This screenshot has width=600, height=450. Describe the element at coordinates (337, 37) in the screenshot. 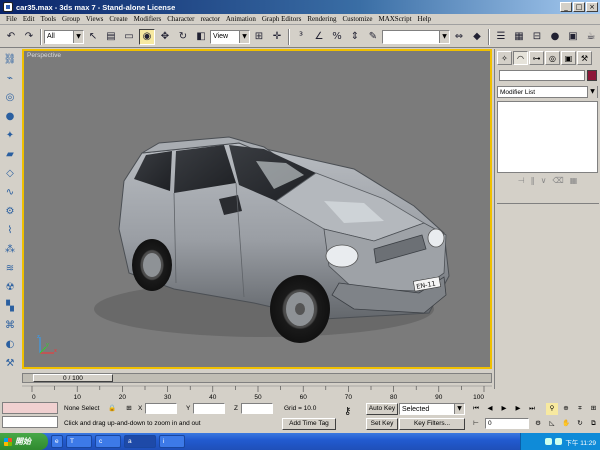

I see `percent-snap-icon: %` at that location.